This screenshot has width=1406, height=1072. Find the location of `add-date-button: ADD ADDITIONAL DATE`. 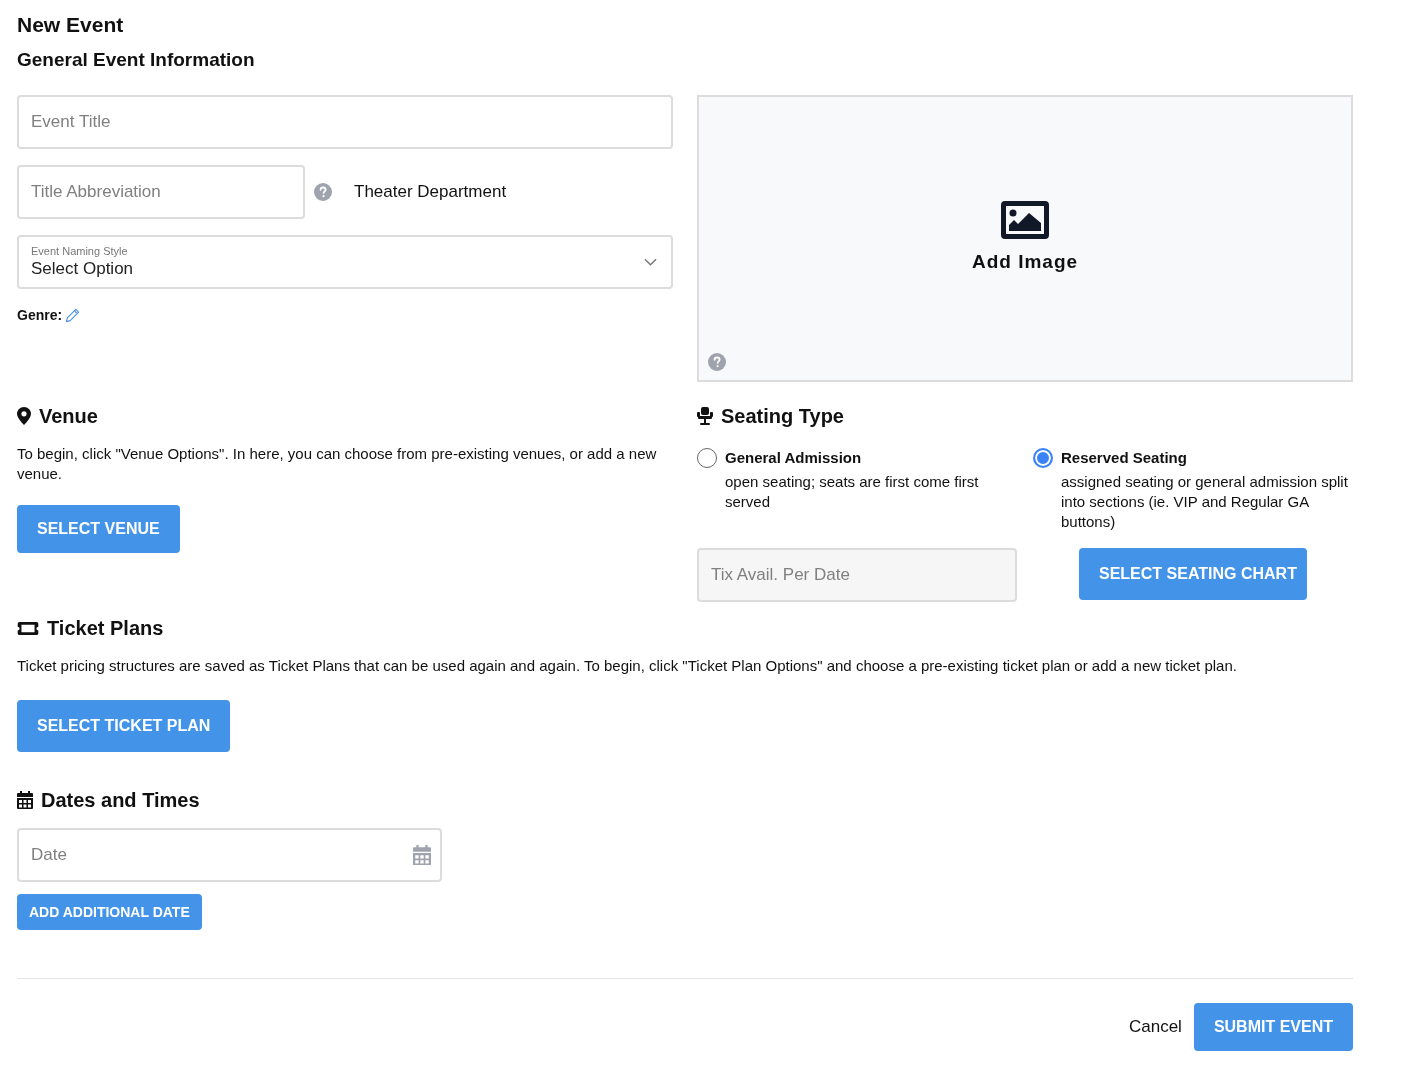

add-date-button: ADD ADDITIONAL DATE is located at coordinates (109, 912).